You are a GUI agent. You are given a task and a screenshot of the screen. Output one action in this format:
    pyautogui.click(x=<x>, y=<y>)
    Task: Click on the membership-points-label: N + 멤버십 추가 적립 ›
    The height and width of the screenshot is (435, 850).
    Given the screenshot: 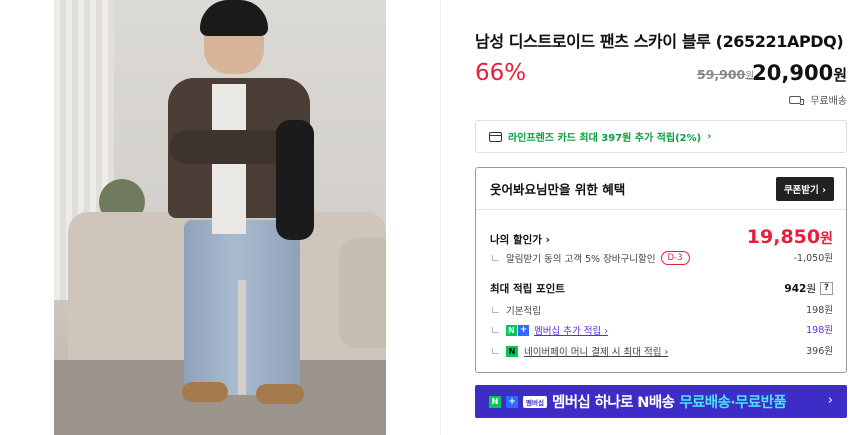 What is the action you would take?
    pyautogui.click(x=549, y=330)
    